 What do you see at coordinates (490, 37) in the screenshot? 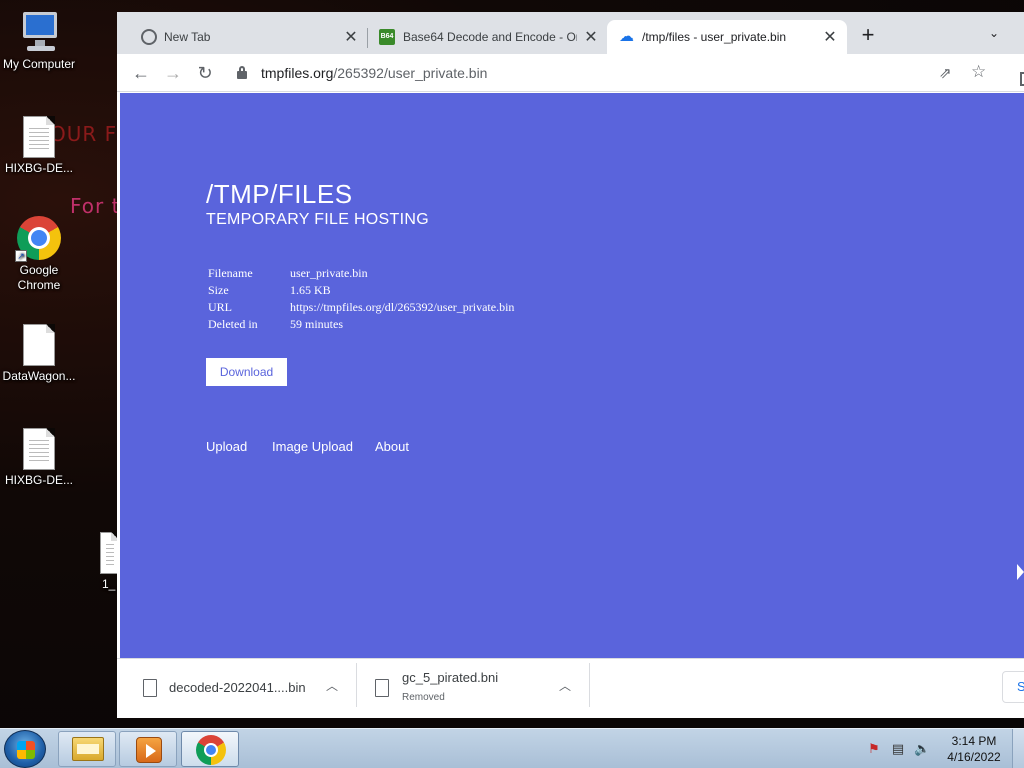
I see `tab-title: Base64 Decode and Encode - Onl` at bounding box center [490, 37].